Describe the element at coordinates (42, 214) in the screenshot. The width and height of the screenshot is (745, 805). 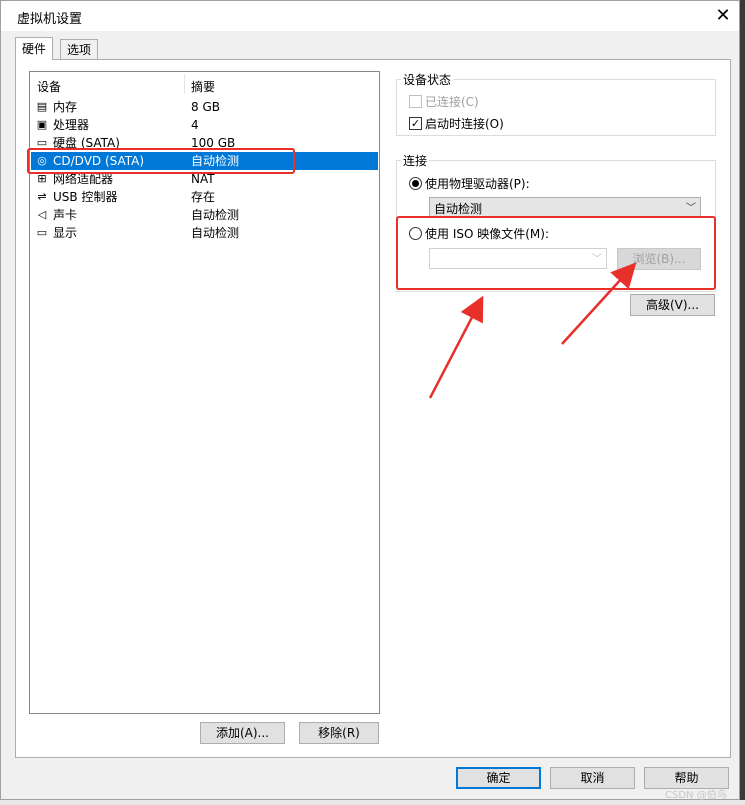
I see `sound-card-icon: ◁` at that location.